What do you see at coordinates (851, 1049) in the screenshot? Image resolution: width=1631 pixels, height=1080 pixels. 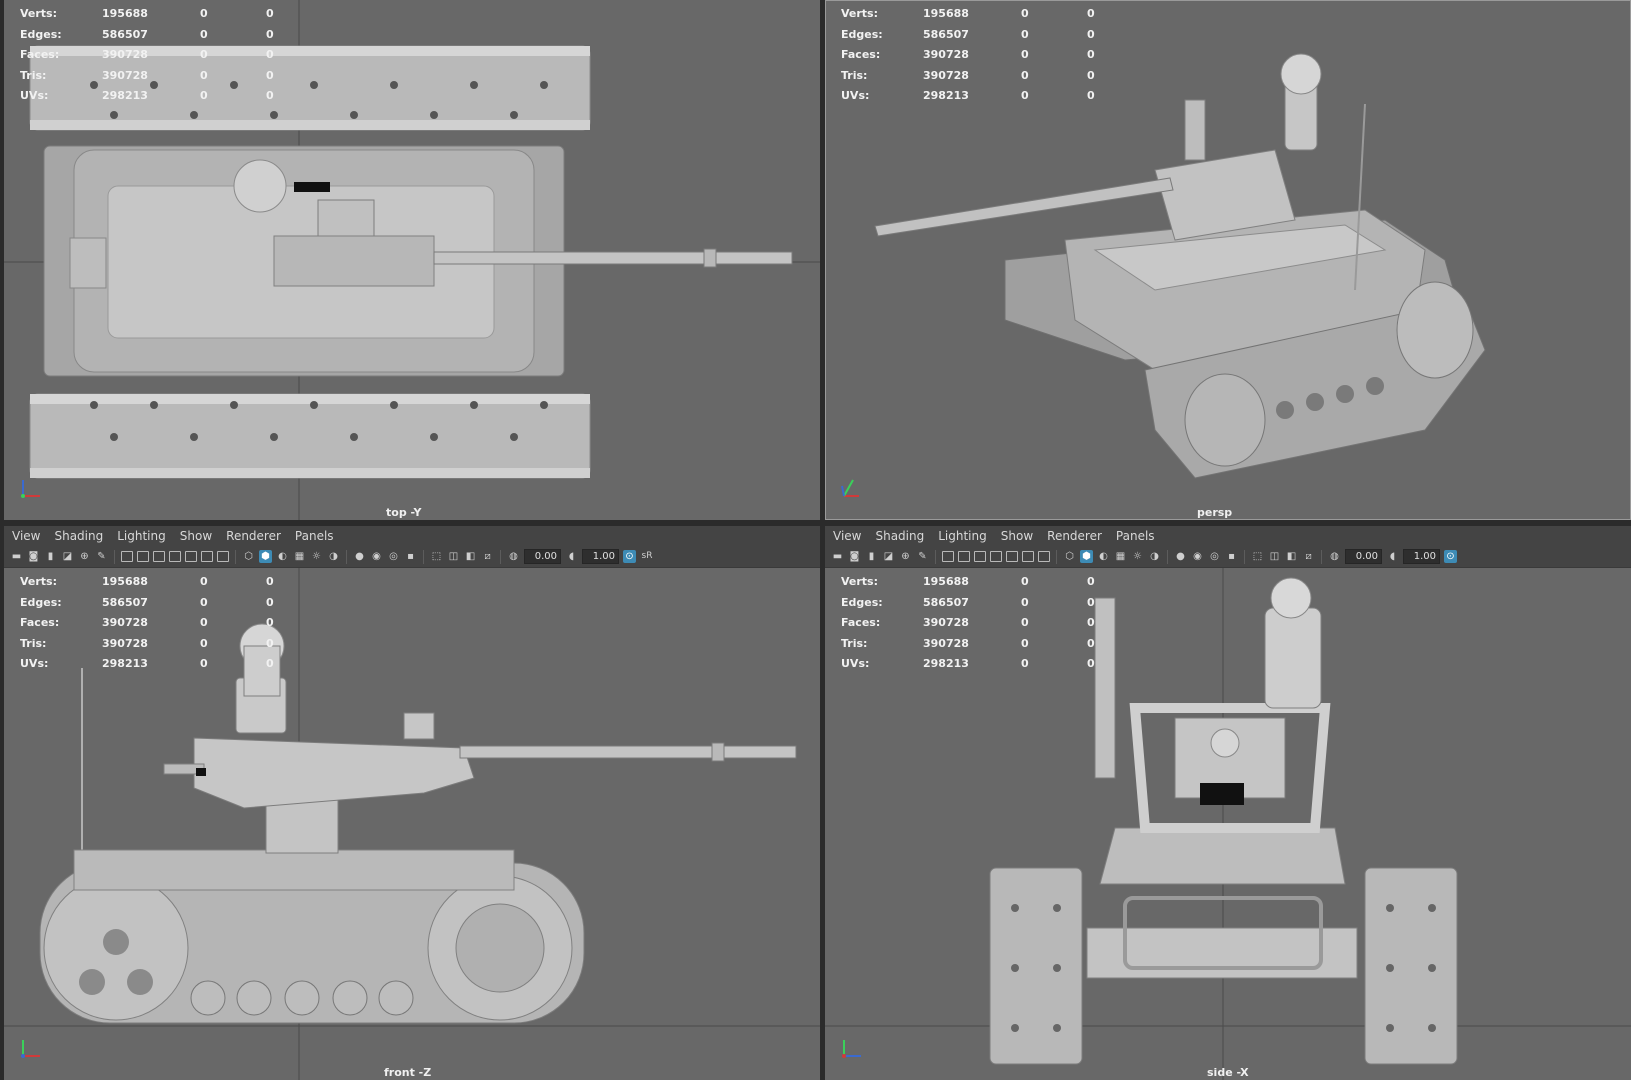 I see `axis-gizmo-icon` at bounding box center [851, 1049].